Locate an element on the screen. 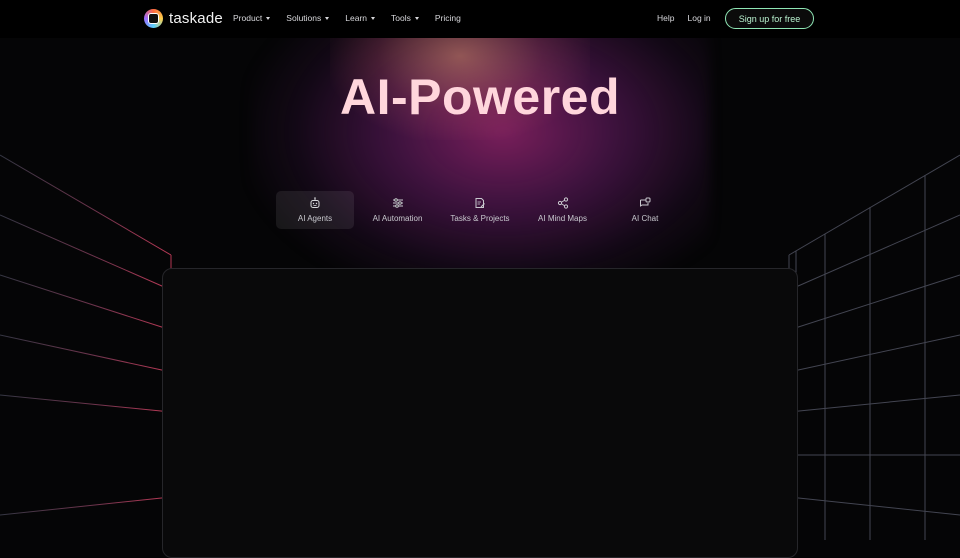 This screenshot has height=558, width=960. document-edit-icon is located at coordinates (480, 203).